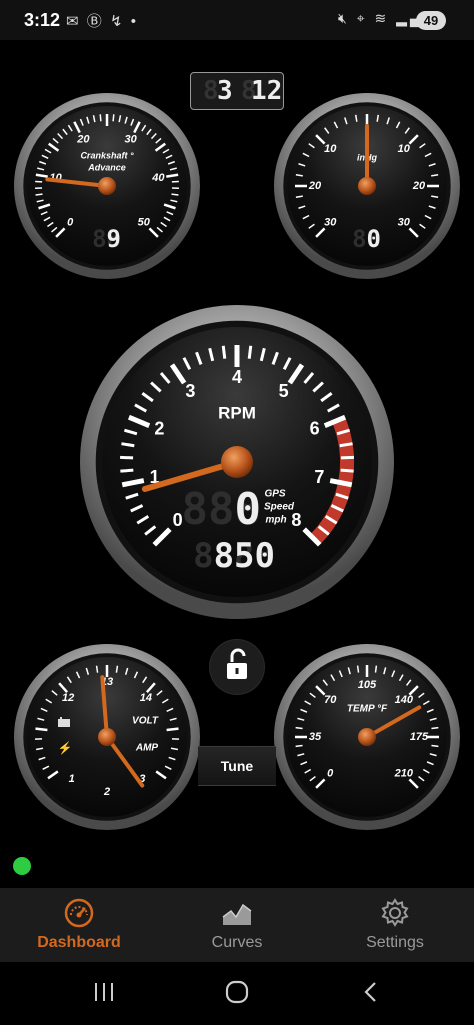  I want to click on crankshaft-tick-label: 30, so click(130, 140).